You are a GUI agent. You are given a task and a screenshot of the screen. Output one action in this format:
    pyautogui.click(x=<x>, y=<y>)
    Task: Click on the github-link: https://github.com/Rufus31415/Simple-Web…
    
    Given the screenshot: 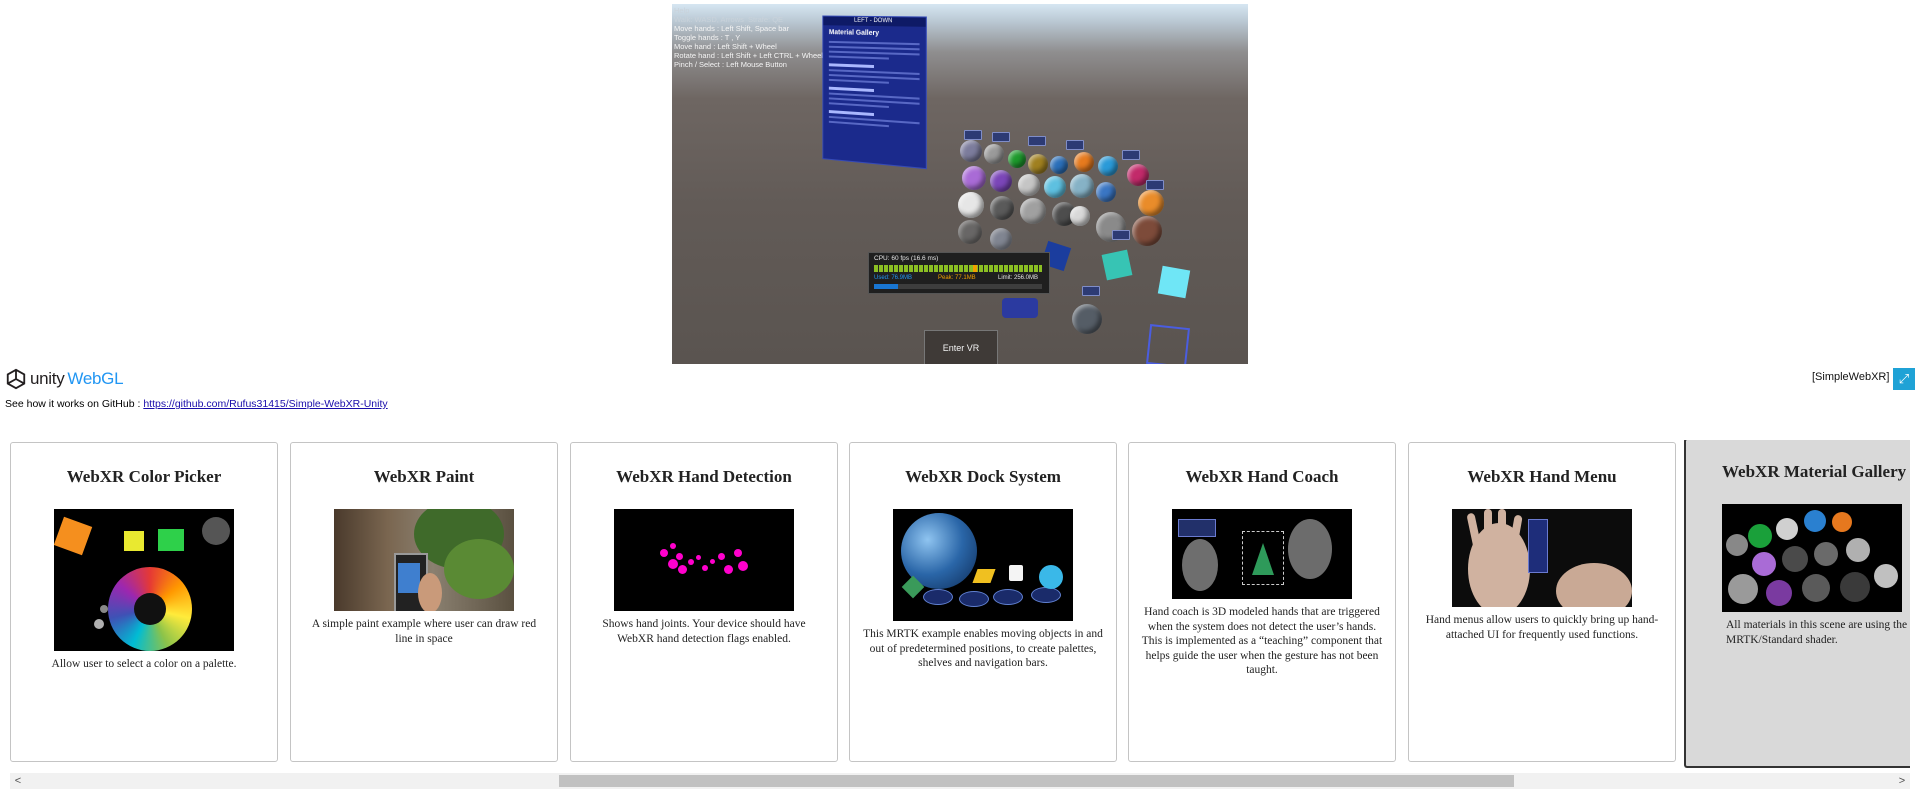 What is the action you would take?
    pyautogui.click(x=265, y=404)
    